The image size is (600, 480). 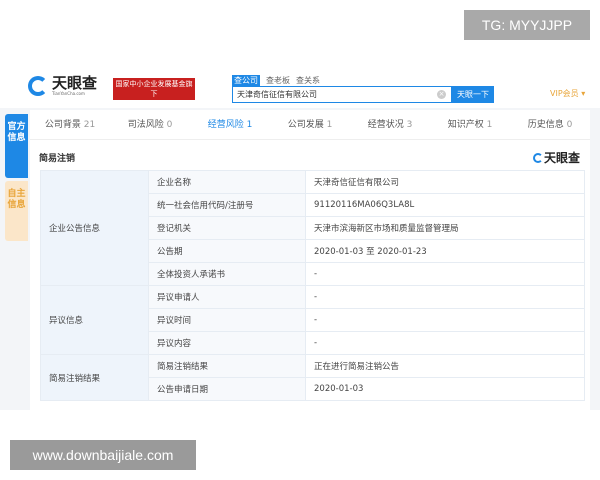 What do you see at coordinates (94, 320) in the screenshot?
I see `group-label: 异议信息` at bounding box center [94, 320].